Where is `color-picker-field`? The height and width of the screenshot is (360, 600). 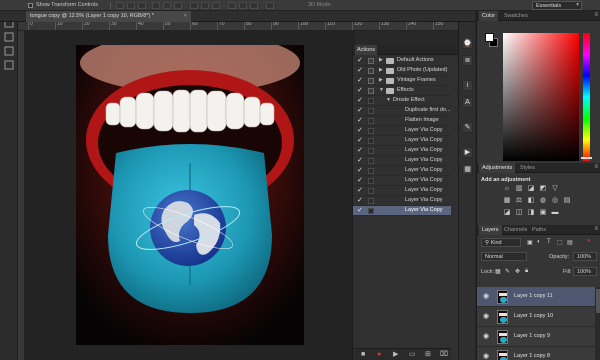
color-picker-field is located at coordinates (541, 97).